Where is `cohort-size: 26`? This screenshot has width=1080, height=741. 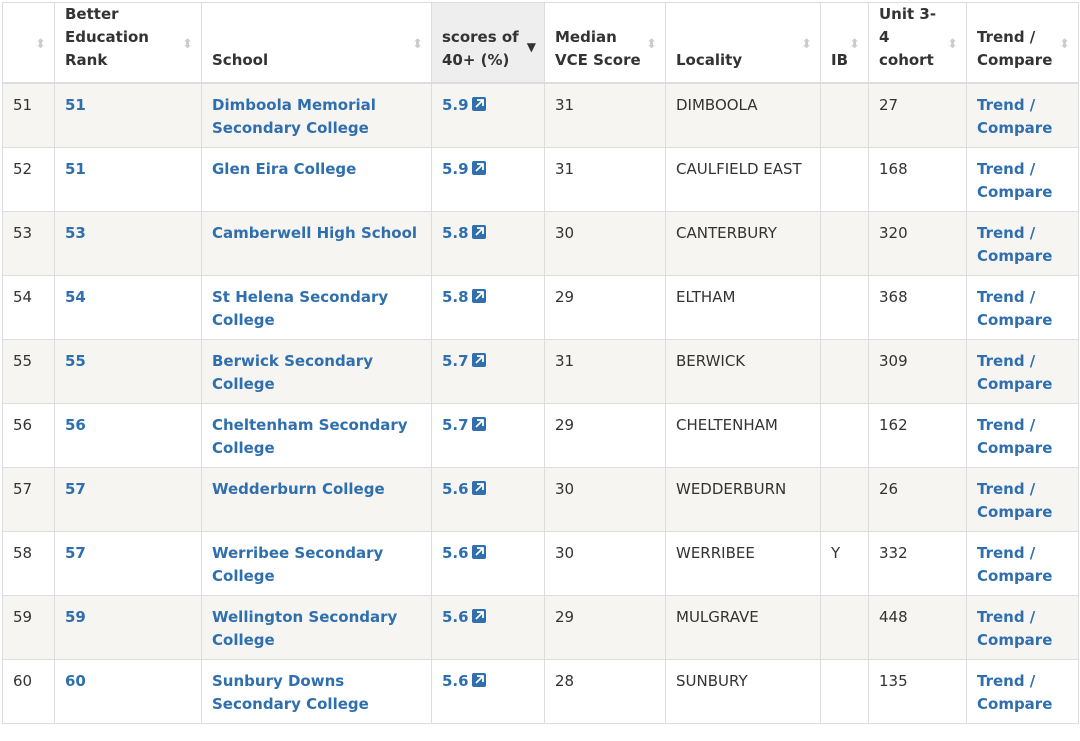 cohort-size: 26 is located at coordinates (889, 488).